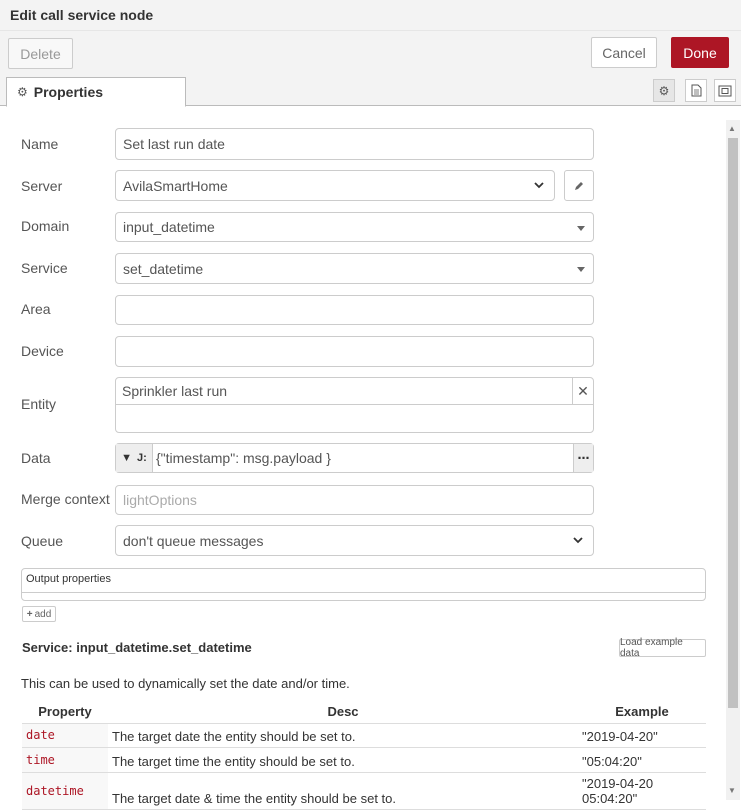 The width and height of the screenshot is (741, 810). I want to click on domain-select: input_datetime, so click(354, 227).